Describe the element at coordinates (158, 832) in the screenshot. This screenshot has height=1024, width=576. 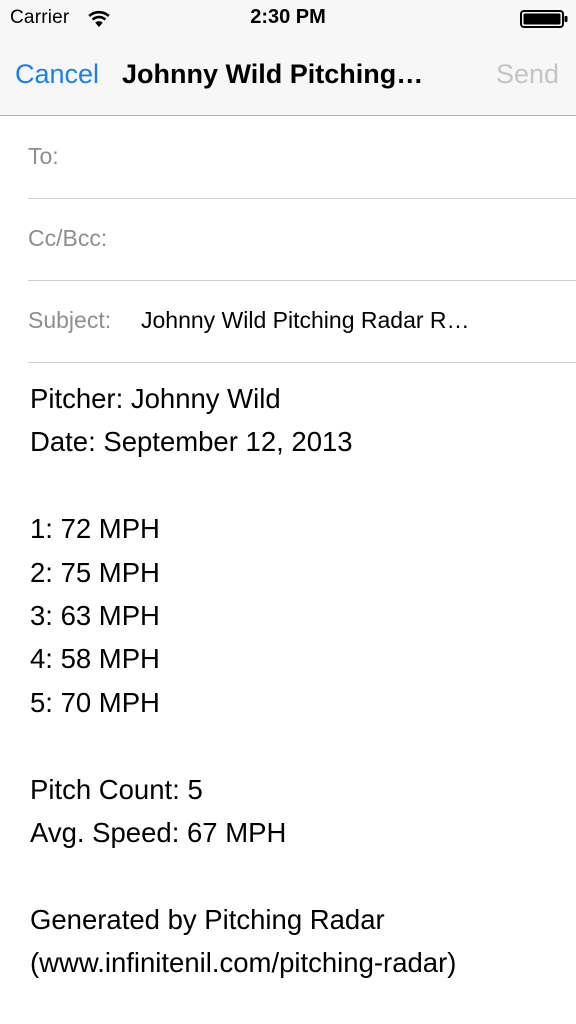
I see `body-line: Avg. Speed: 67 MPH` at that location.